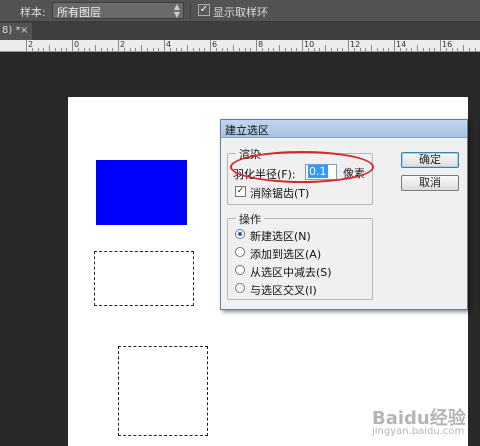  What do you see at coordinates (118, 10) in the screenshot?
I see `sample-select: 所有图层 ▲ ▼` at bounding box center [118, 10].